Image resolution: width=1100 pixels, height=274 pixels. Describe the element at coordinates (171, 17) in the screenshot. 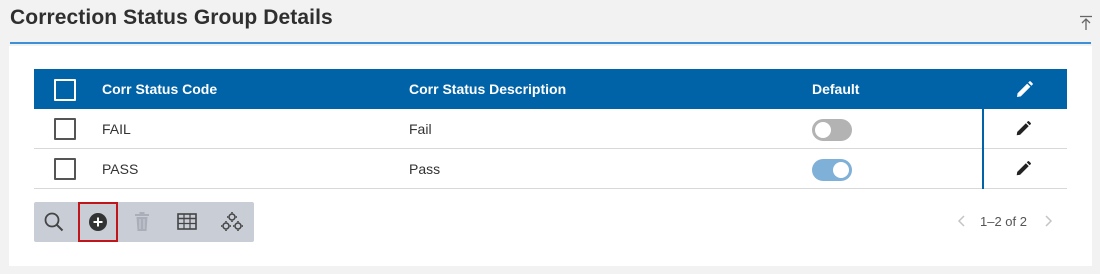

I see `page-title: Correction Status Group Details` at that location.